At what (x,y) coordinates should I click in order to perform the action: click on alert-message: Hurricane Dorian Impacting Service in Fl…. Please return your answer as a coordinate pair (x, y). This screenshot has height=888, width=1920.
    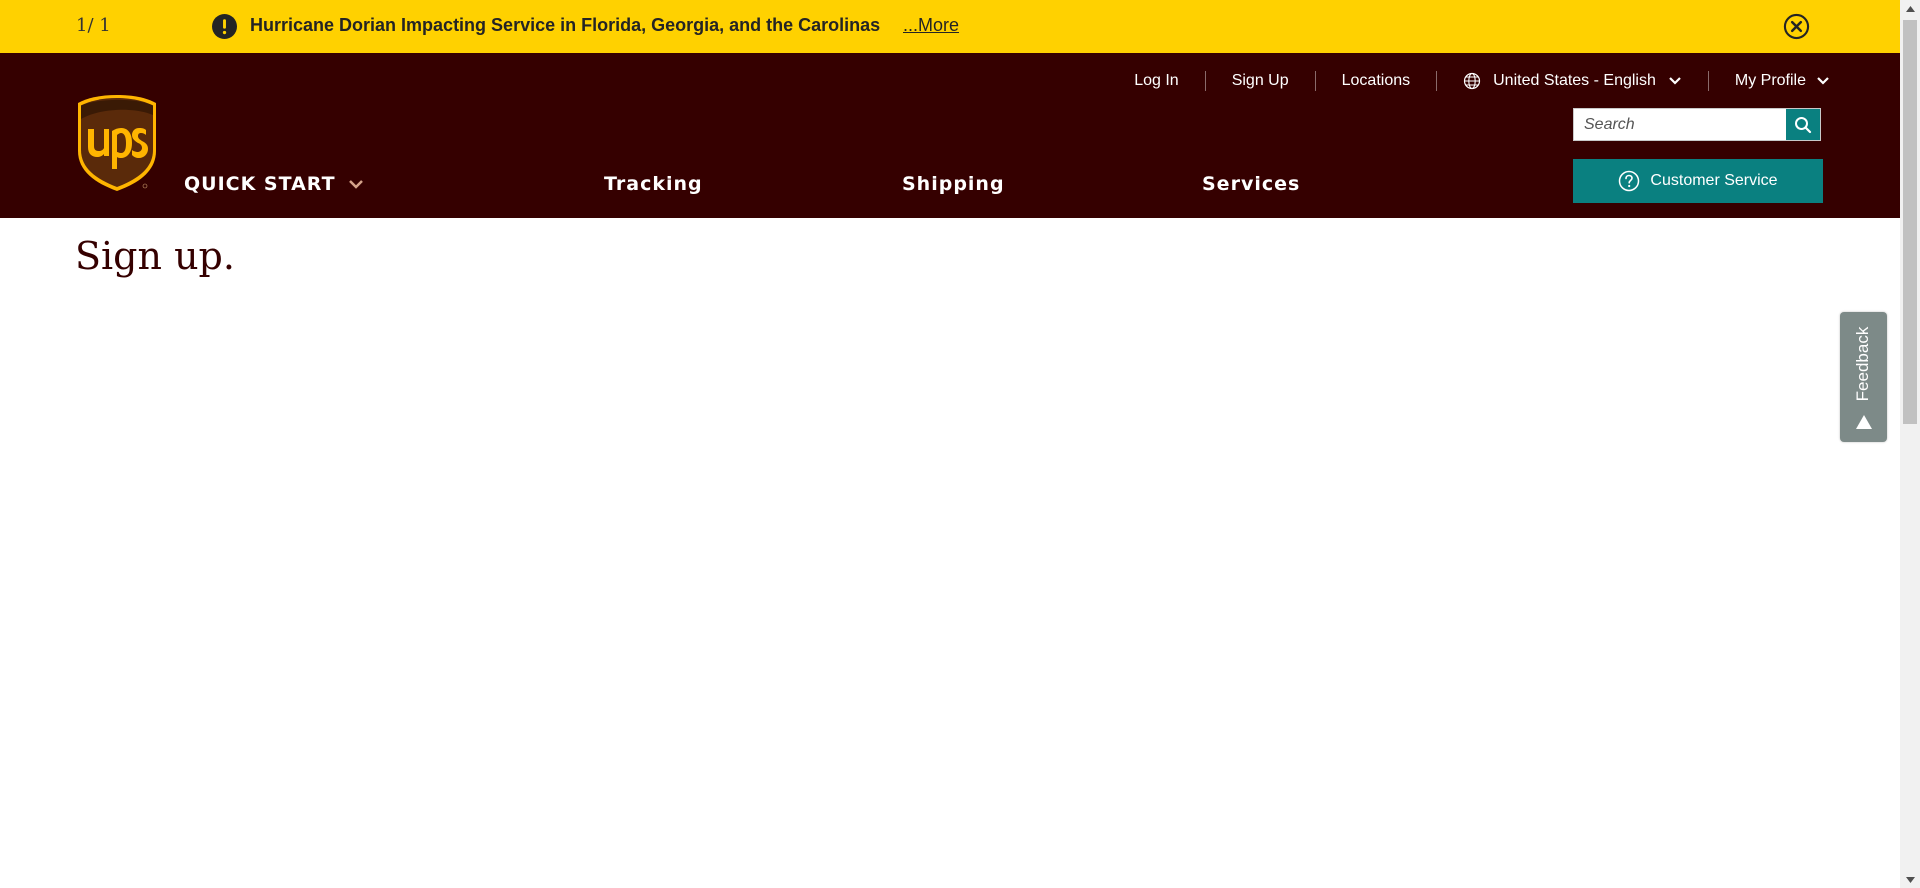
    Looking at the image, I should click on (565, 25).